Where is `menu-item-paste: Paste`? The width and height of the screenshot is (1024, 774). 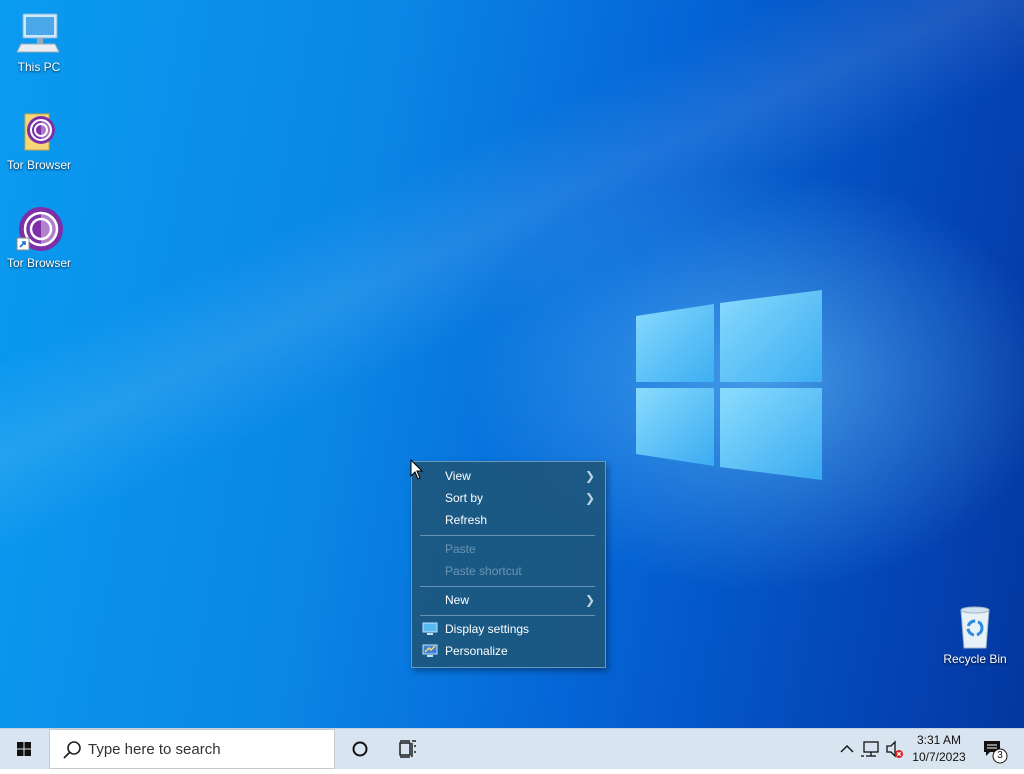
menu-item-paste: Paste is located at coordinates (508, 549).